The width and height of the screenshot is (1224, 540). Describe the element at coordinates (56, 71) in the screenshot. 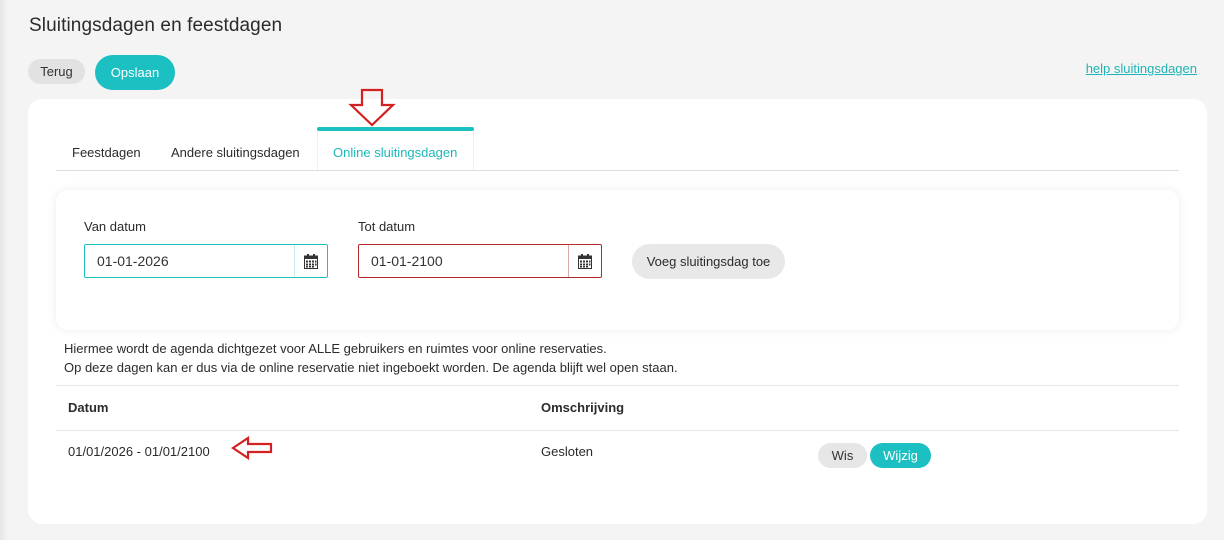

I see `back-button: Terug` at that location.